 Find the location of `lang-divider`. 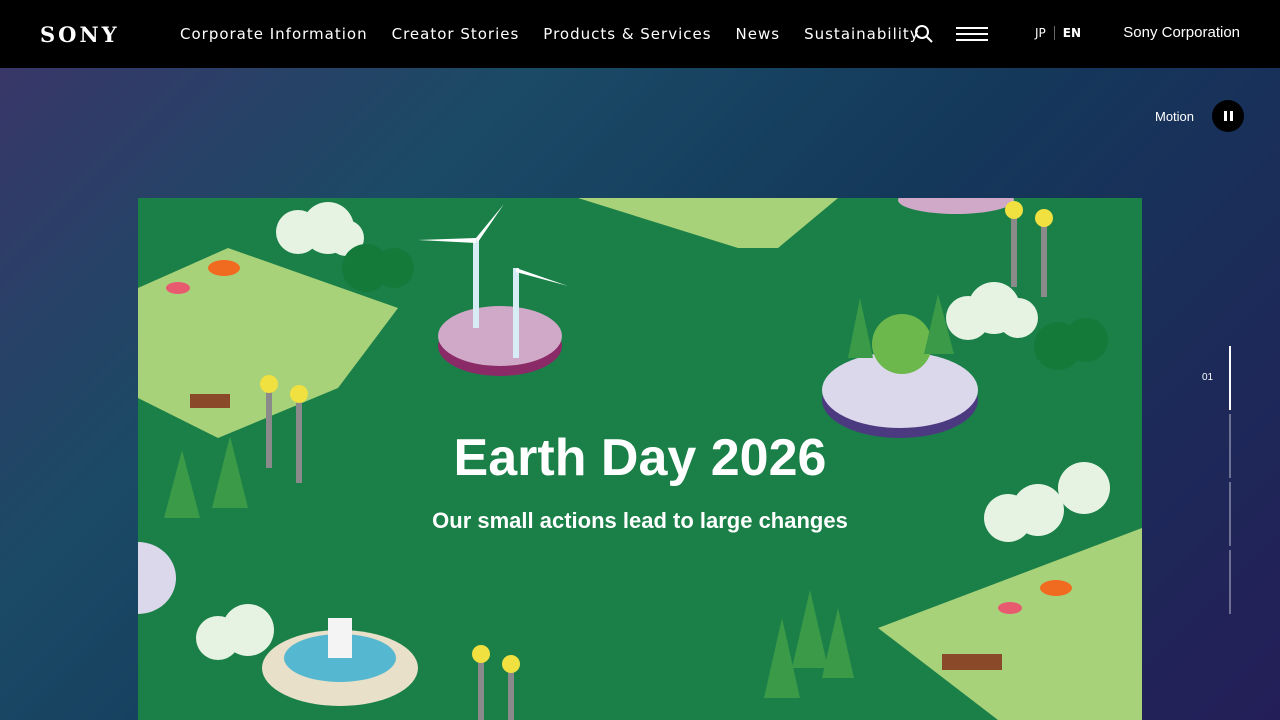

lang-divider is located at coordinates (1054, 33).